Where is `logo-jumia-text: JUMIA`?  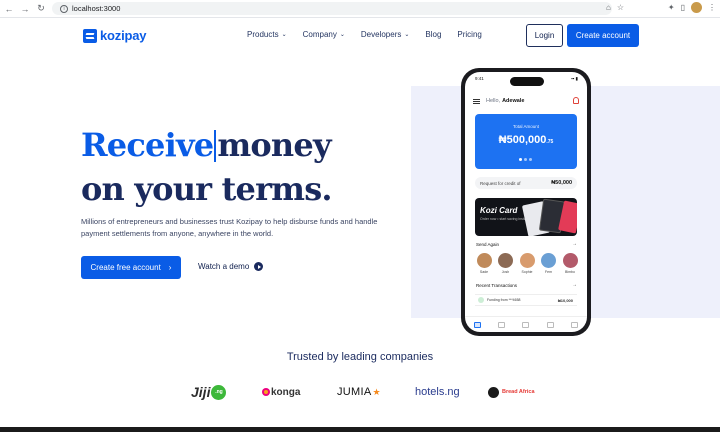 logo-jumia-text: JUMIA is located at coordinates (354, 392).